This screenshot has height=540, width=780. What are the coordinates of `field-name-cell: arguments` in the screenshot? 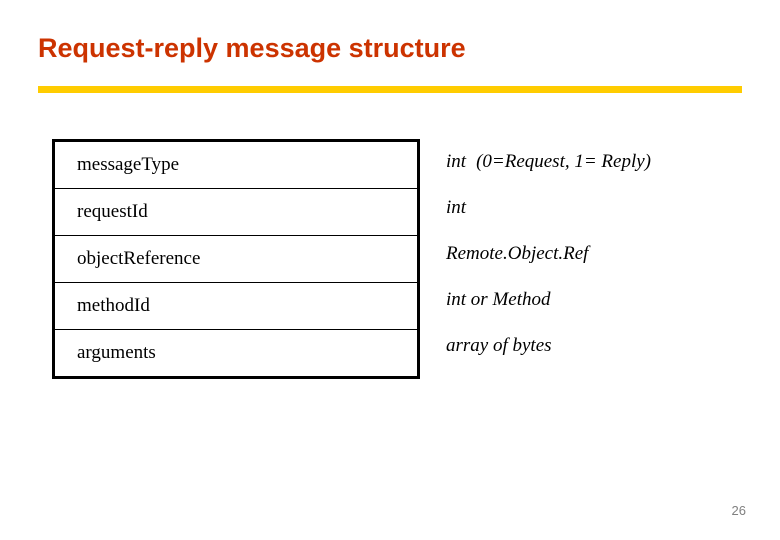 It's located at (236, 353).